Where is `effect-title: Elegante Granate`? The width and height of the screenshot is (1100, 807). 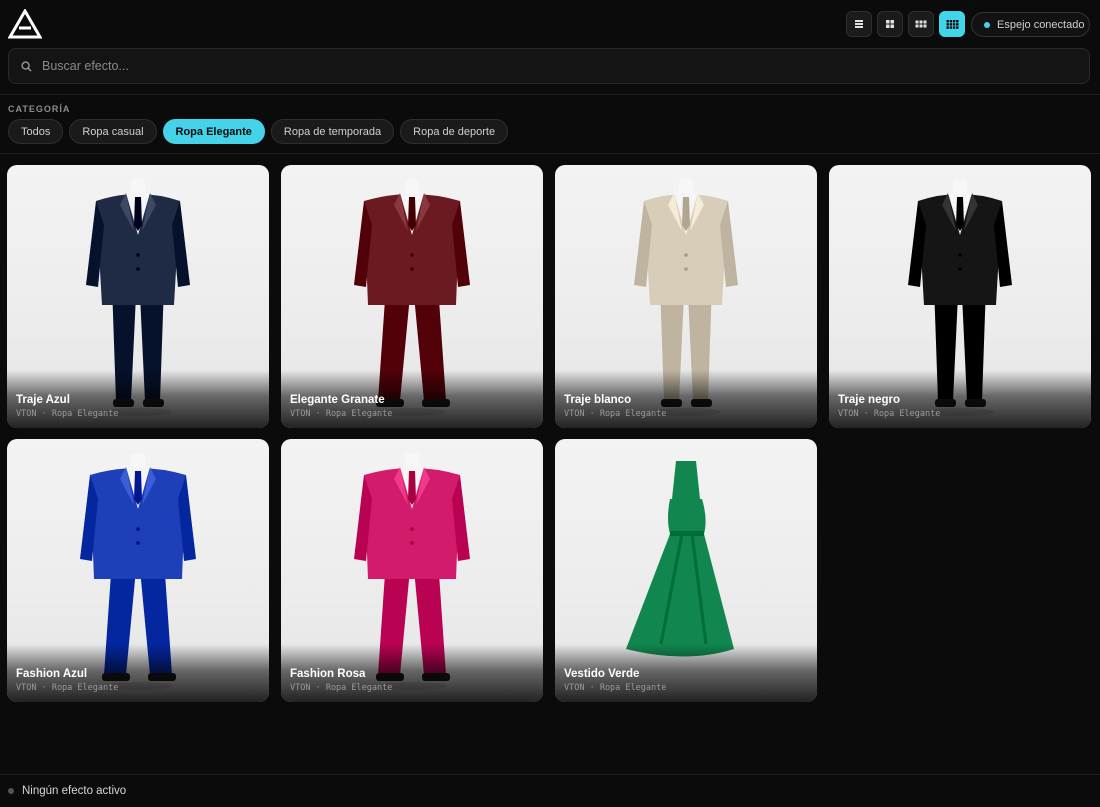 effect-title: Elegante Granate is located at coordinates (337, 400).